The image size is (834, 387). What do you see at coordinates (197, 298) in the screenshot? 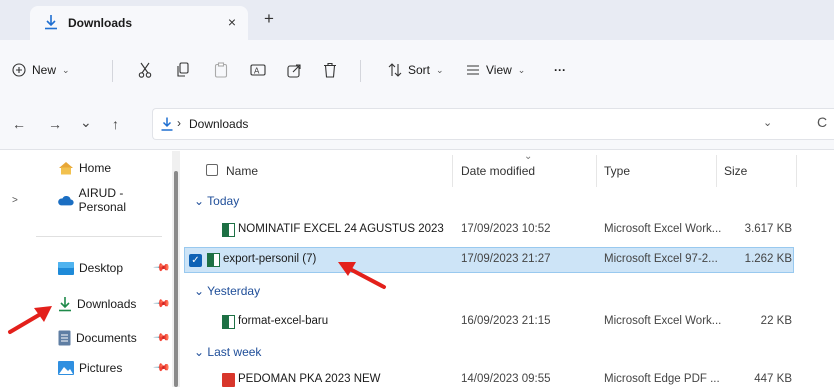
I see `annotation-arrows` at bounding box center [197, 298].